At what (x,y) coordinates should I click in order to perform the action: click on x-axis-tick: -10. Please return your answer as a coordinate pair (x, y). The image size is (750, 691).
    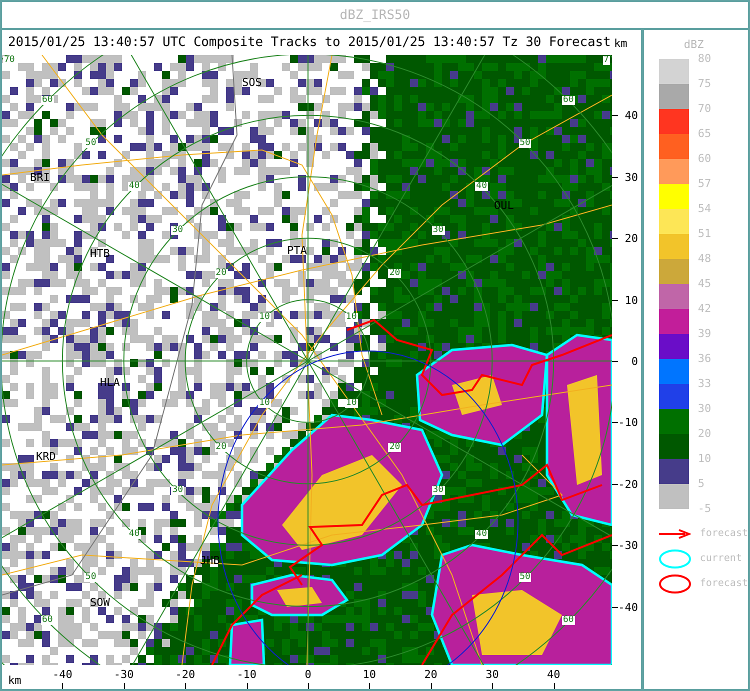
    Looking at the image, I should click on (246, 674).